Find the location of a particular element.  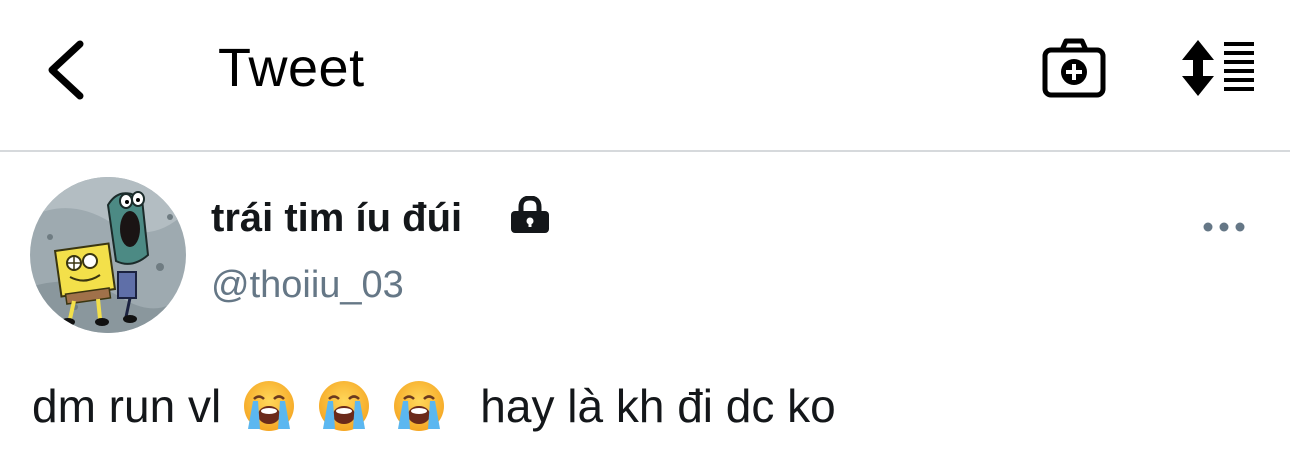

more-options-button is located at coordinates (1224, 227).